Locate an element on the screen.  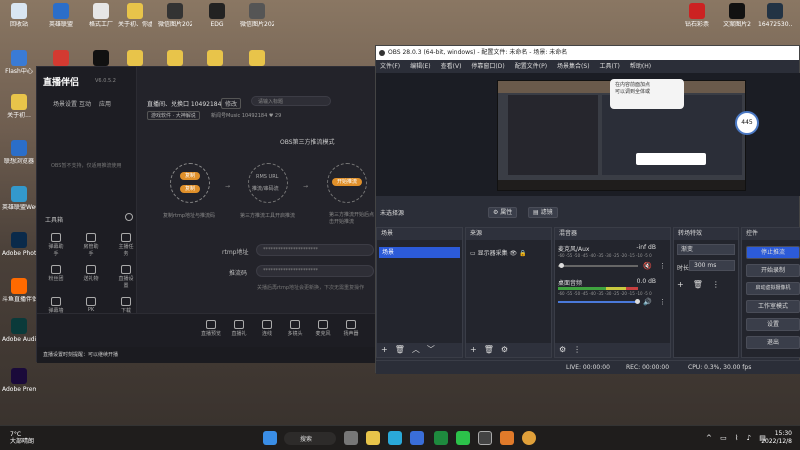
tool-admin: 房管助手 is located at coordinates (91, 245).